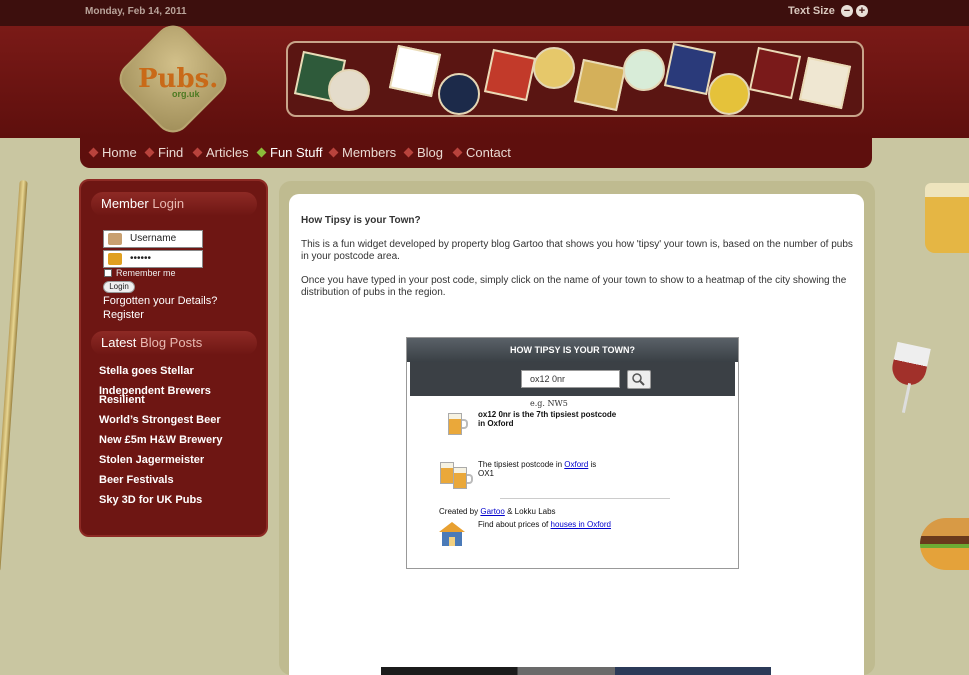 The image size is (969, 675). I want to click on wine-glass-stem, so click(906, 398).